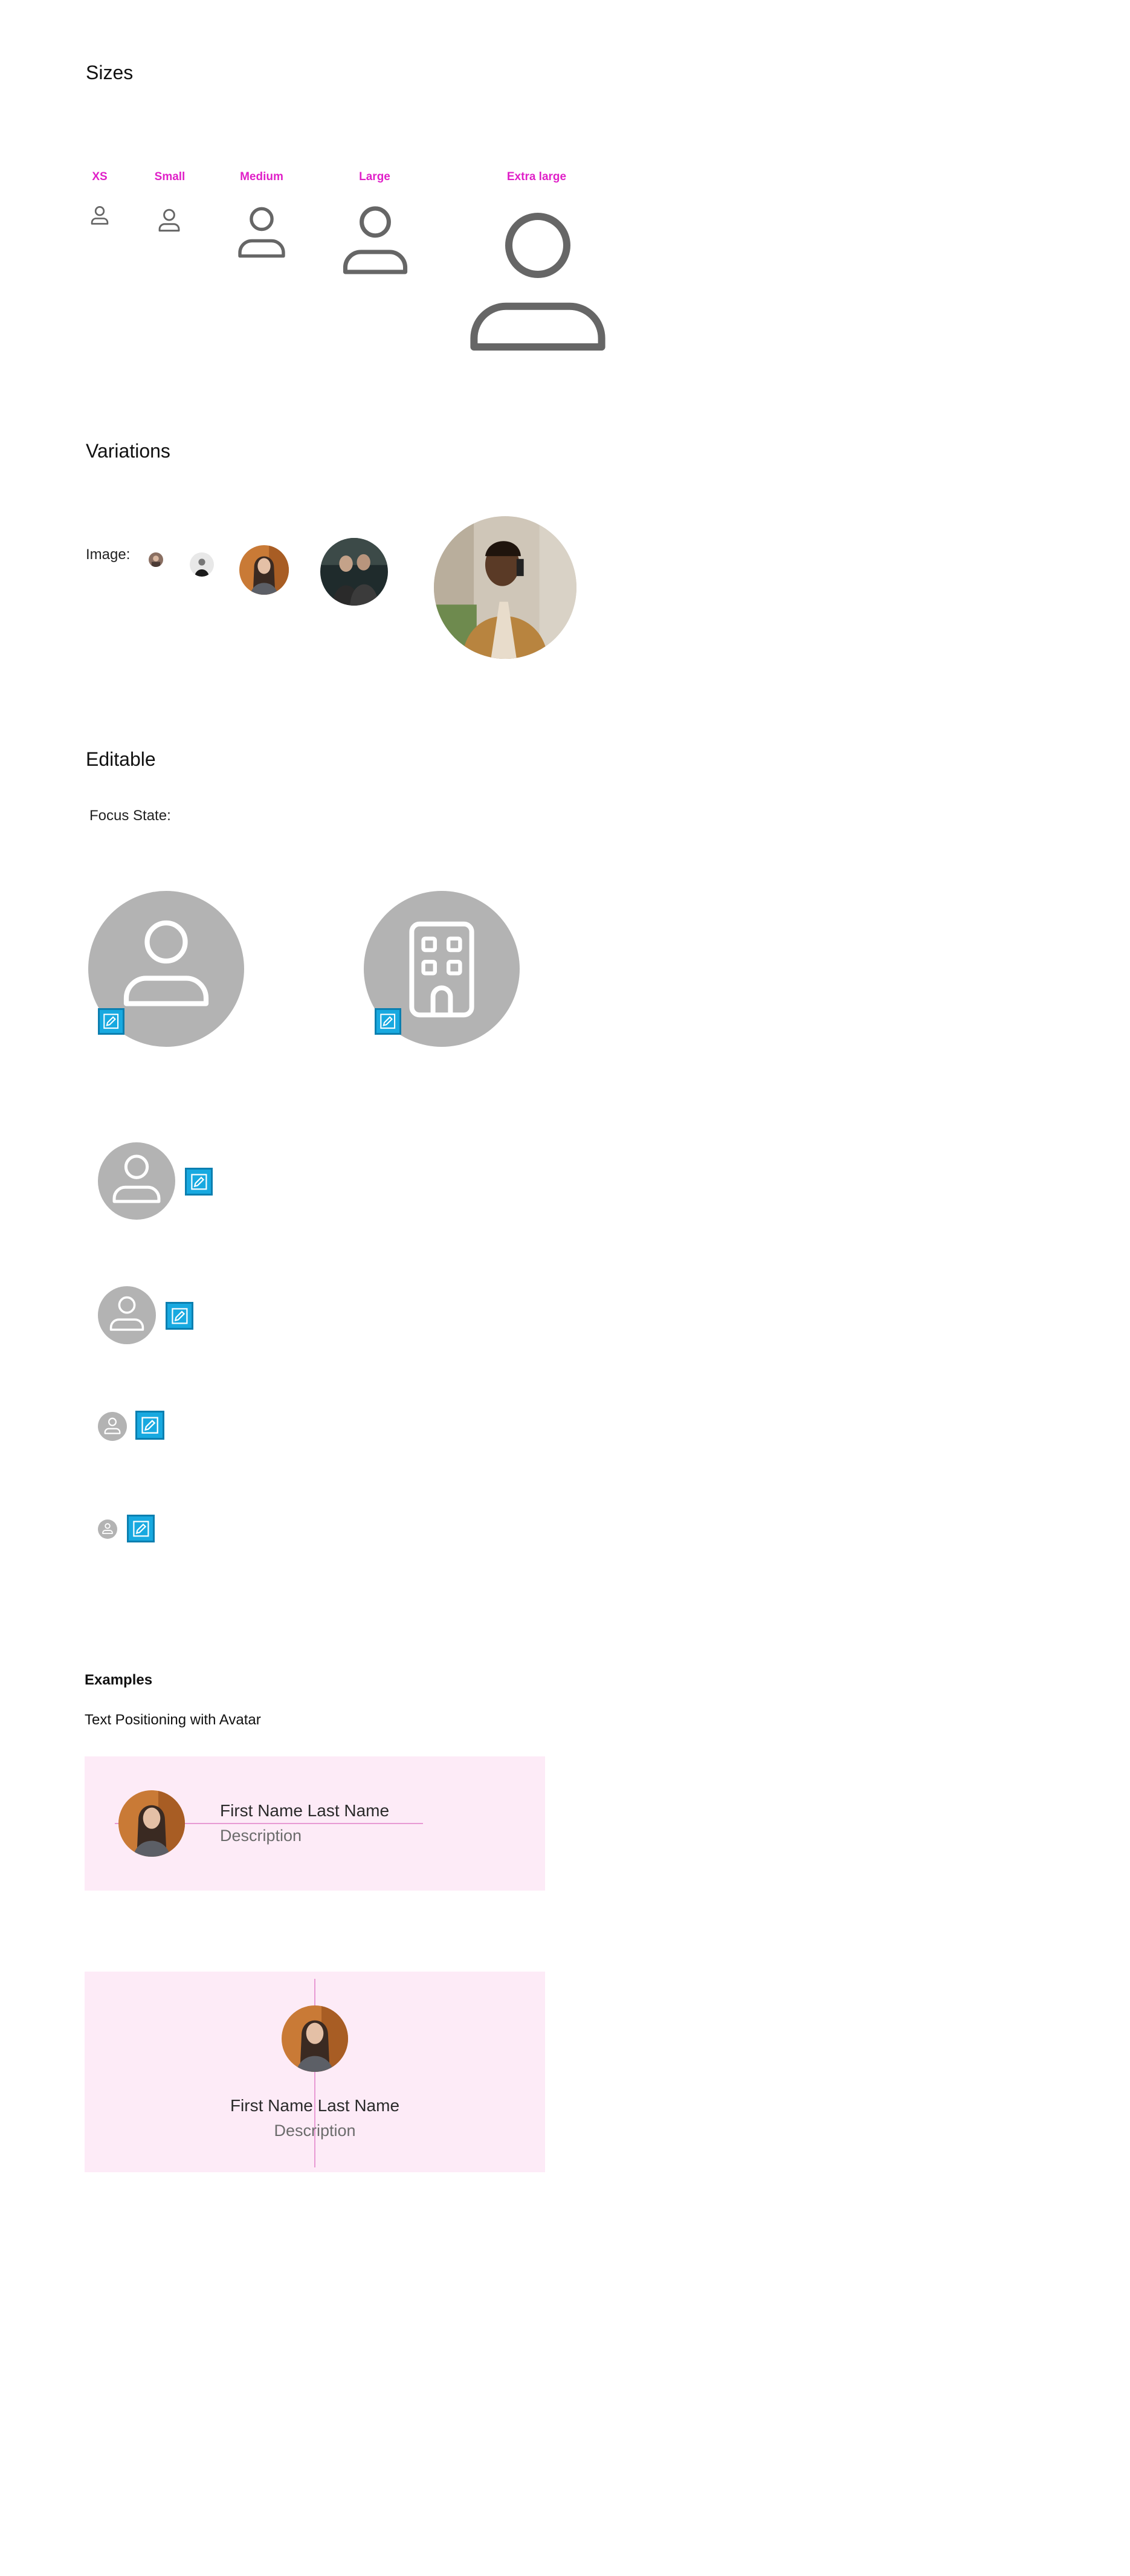  I want to click on example-vertical: First Name Last Name Description, so click(315, 2072).